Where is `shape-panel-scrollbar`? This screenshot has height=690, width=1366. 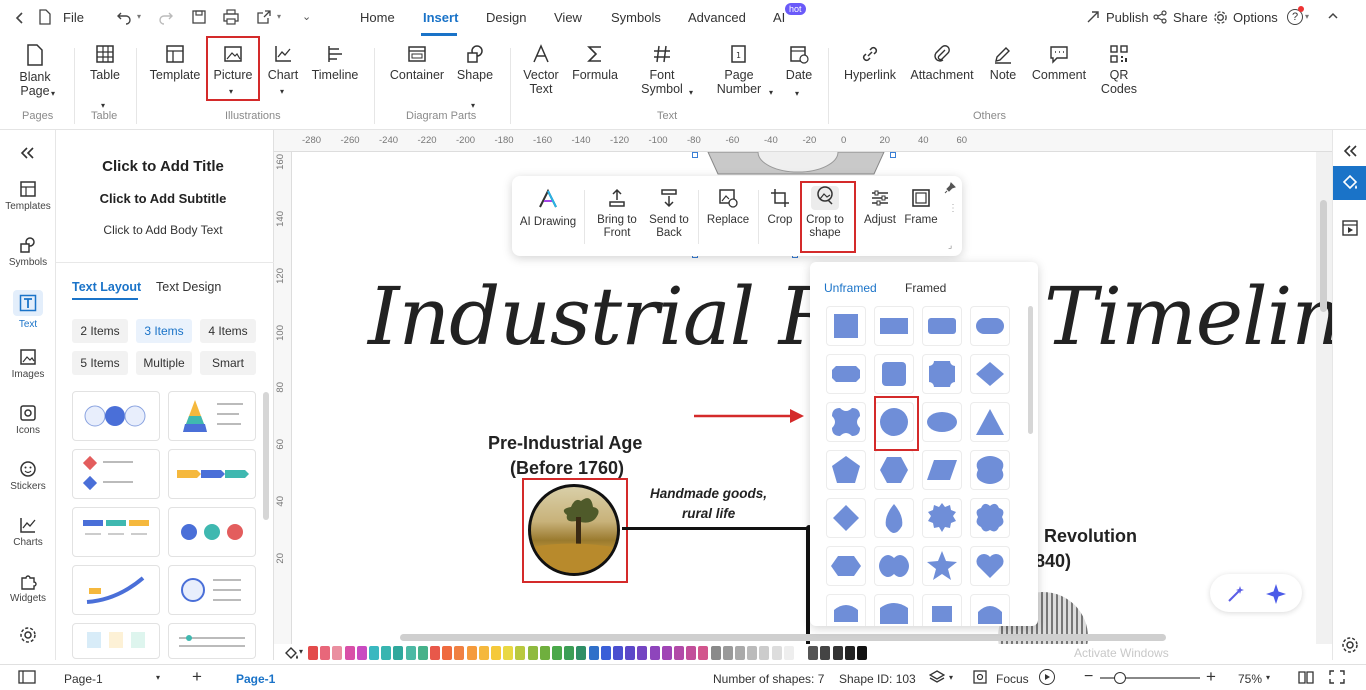 shape-panel-scrollbar is located at coordinates (1030, 370).